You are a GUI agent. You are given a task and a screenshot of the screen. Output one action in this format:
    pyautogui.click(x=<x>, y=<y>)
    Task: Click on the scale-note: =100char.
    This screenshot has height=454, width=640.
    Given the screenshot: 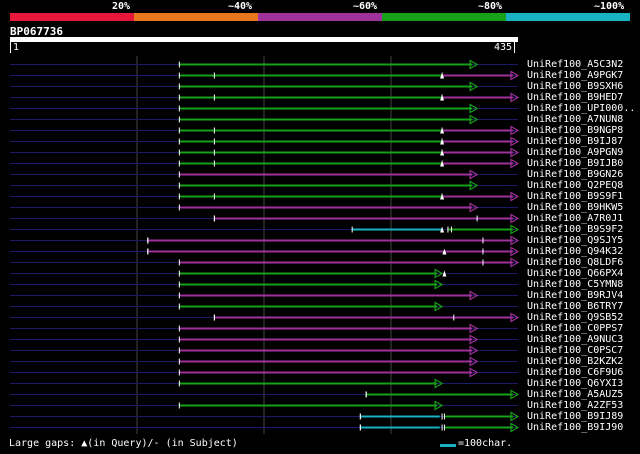 What is the action you would take?
    pyautogui.click(x=485, y=443)
    